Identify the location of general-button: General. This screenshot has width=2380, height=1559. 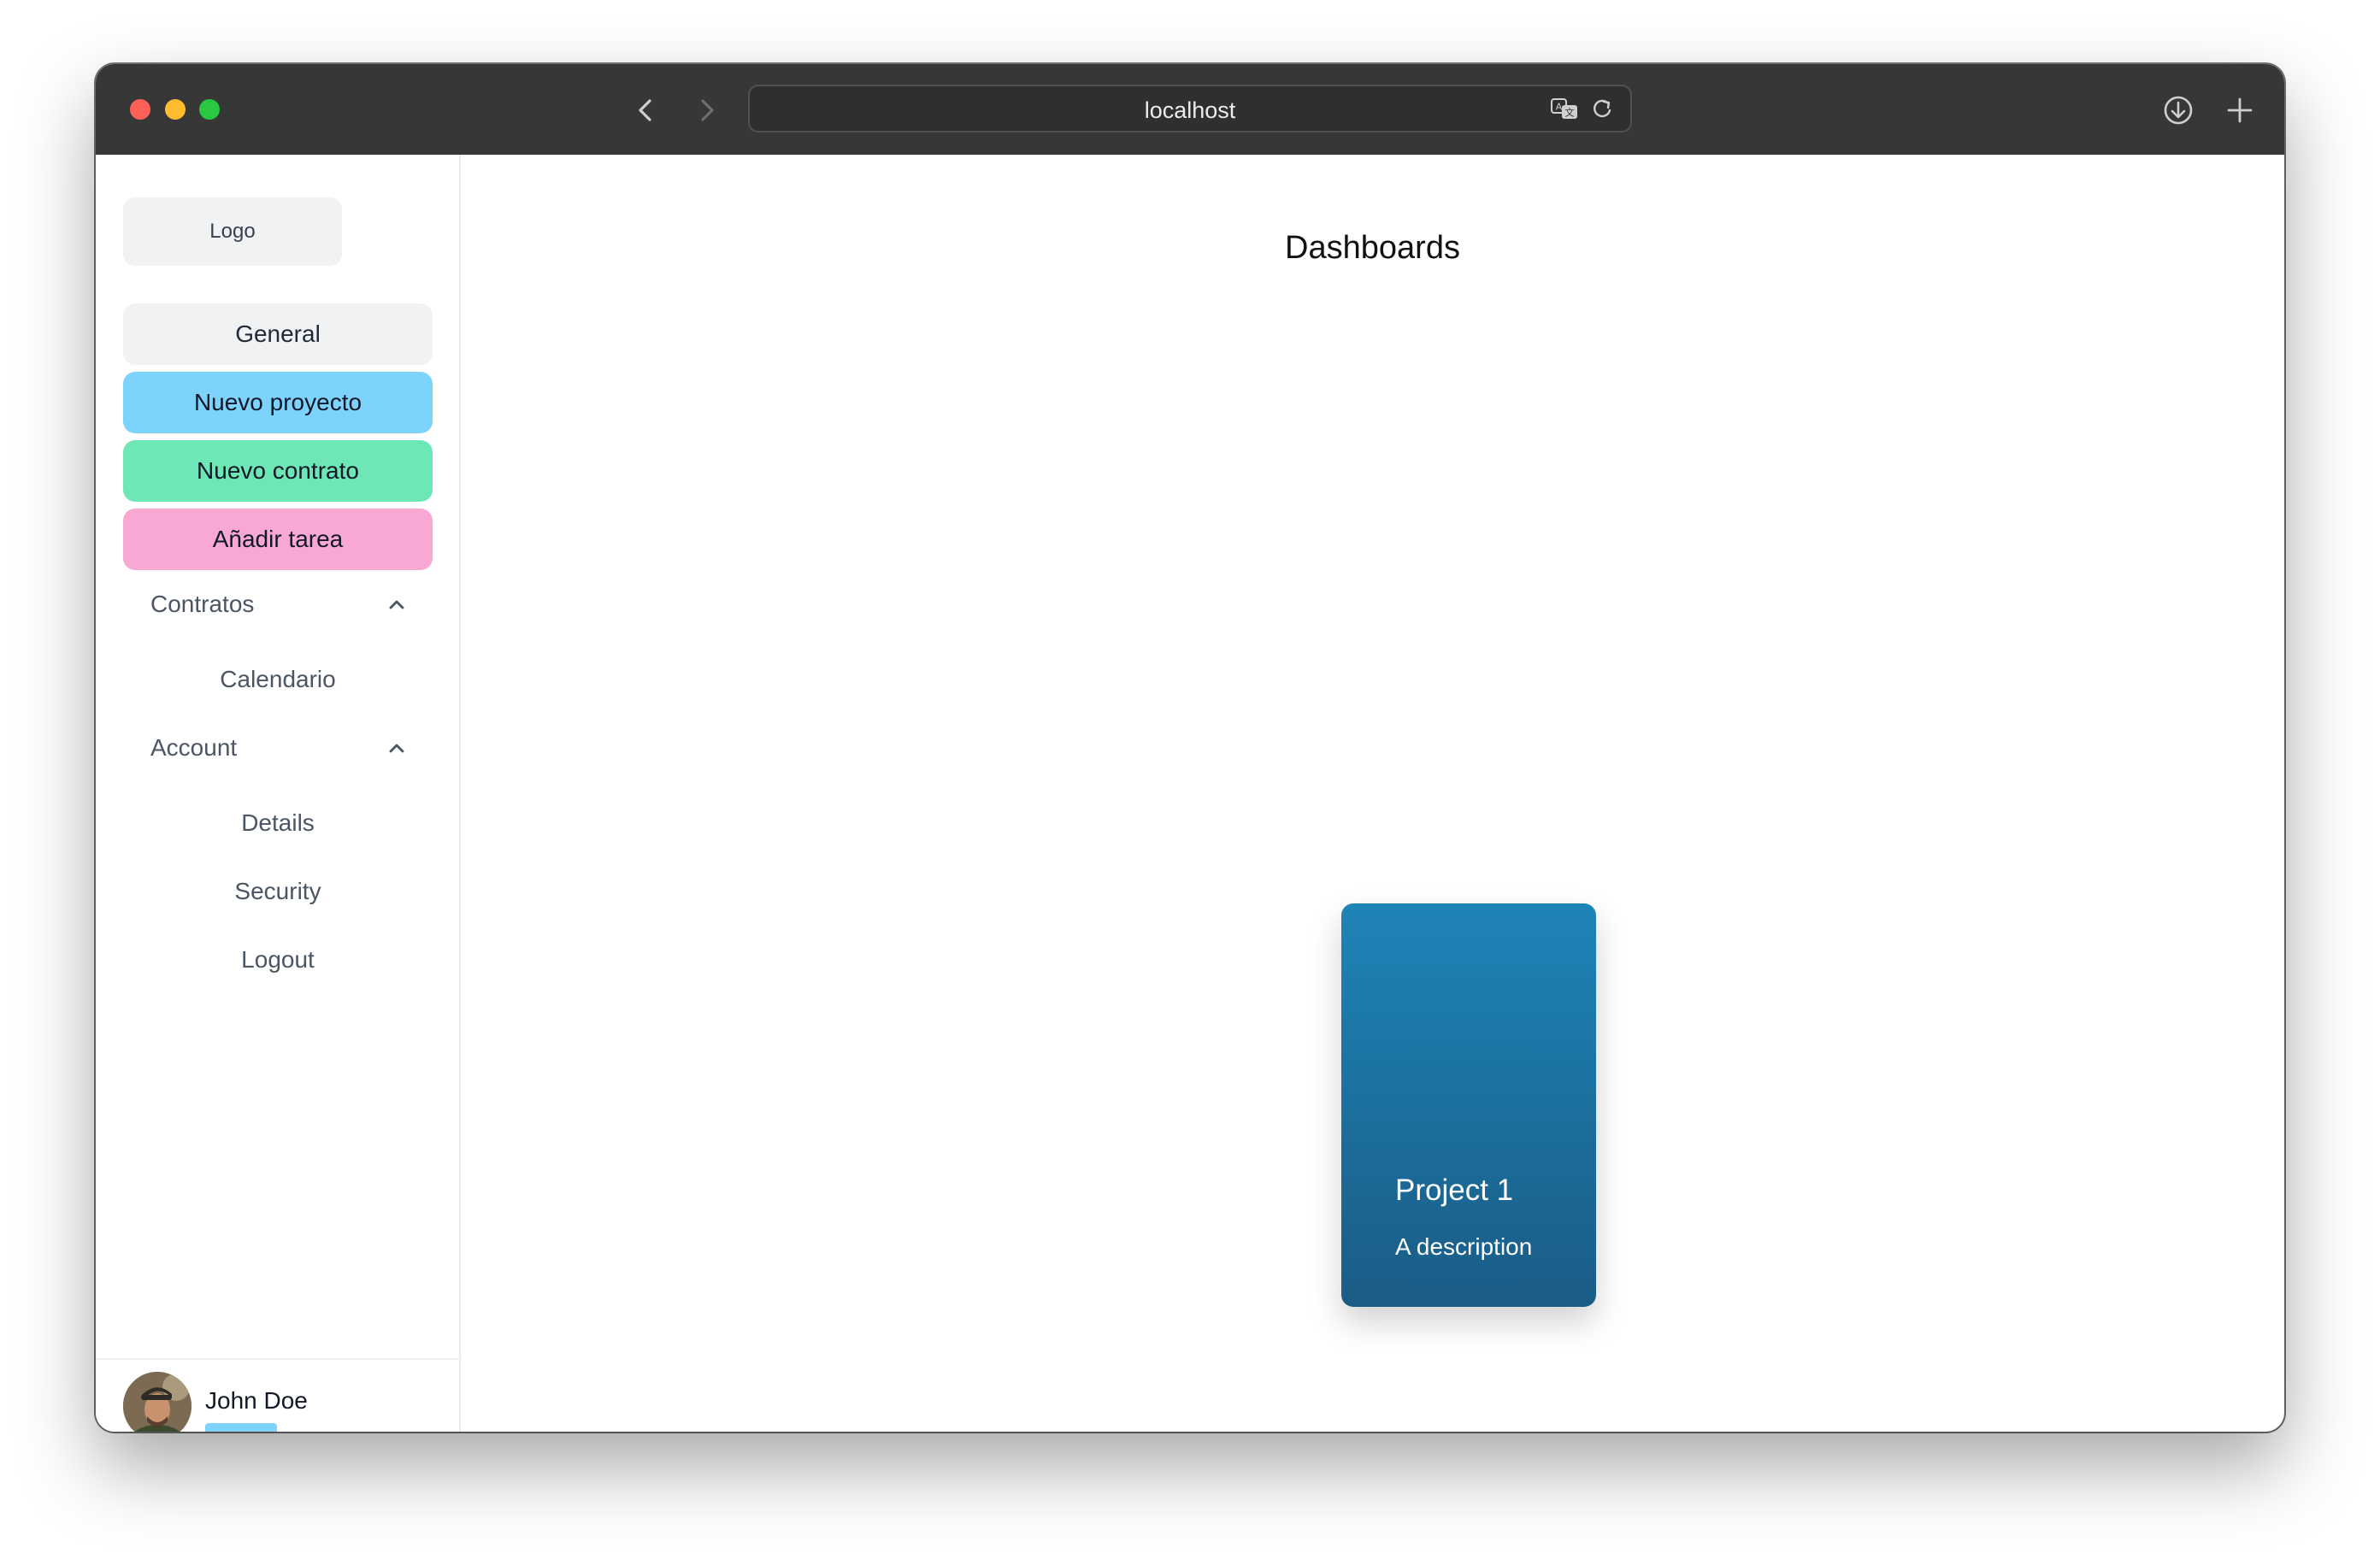
(278, 334).